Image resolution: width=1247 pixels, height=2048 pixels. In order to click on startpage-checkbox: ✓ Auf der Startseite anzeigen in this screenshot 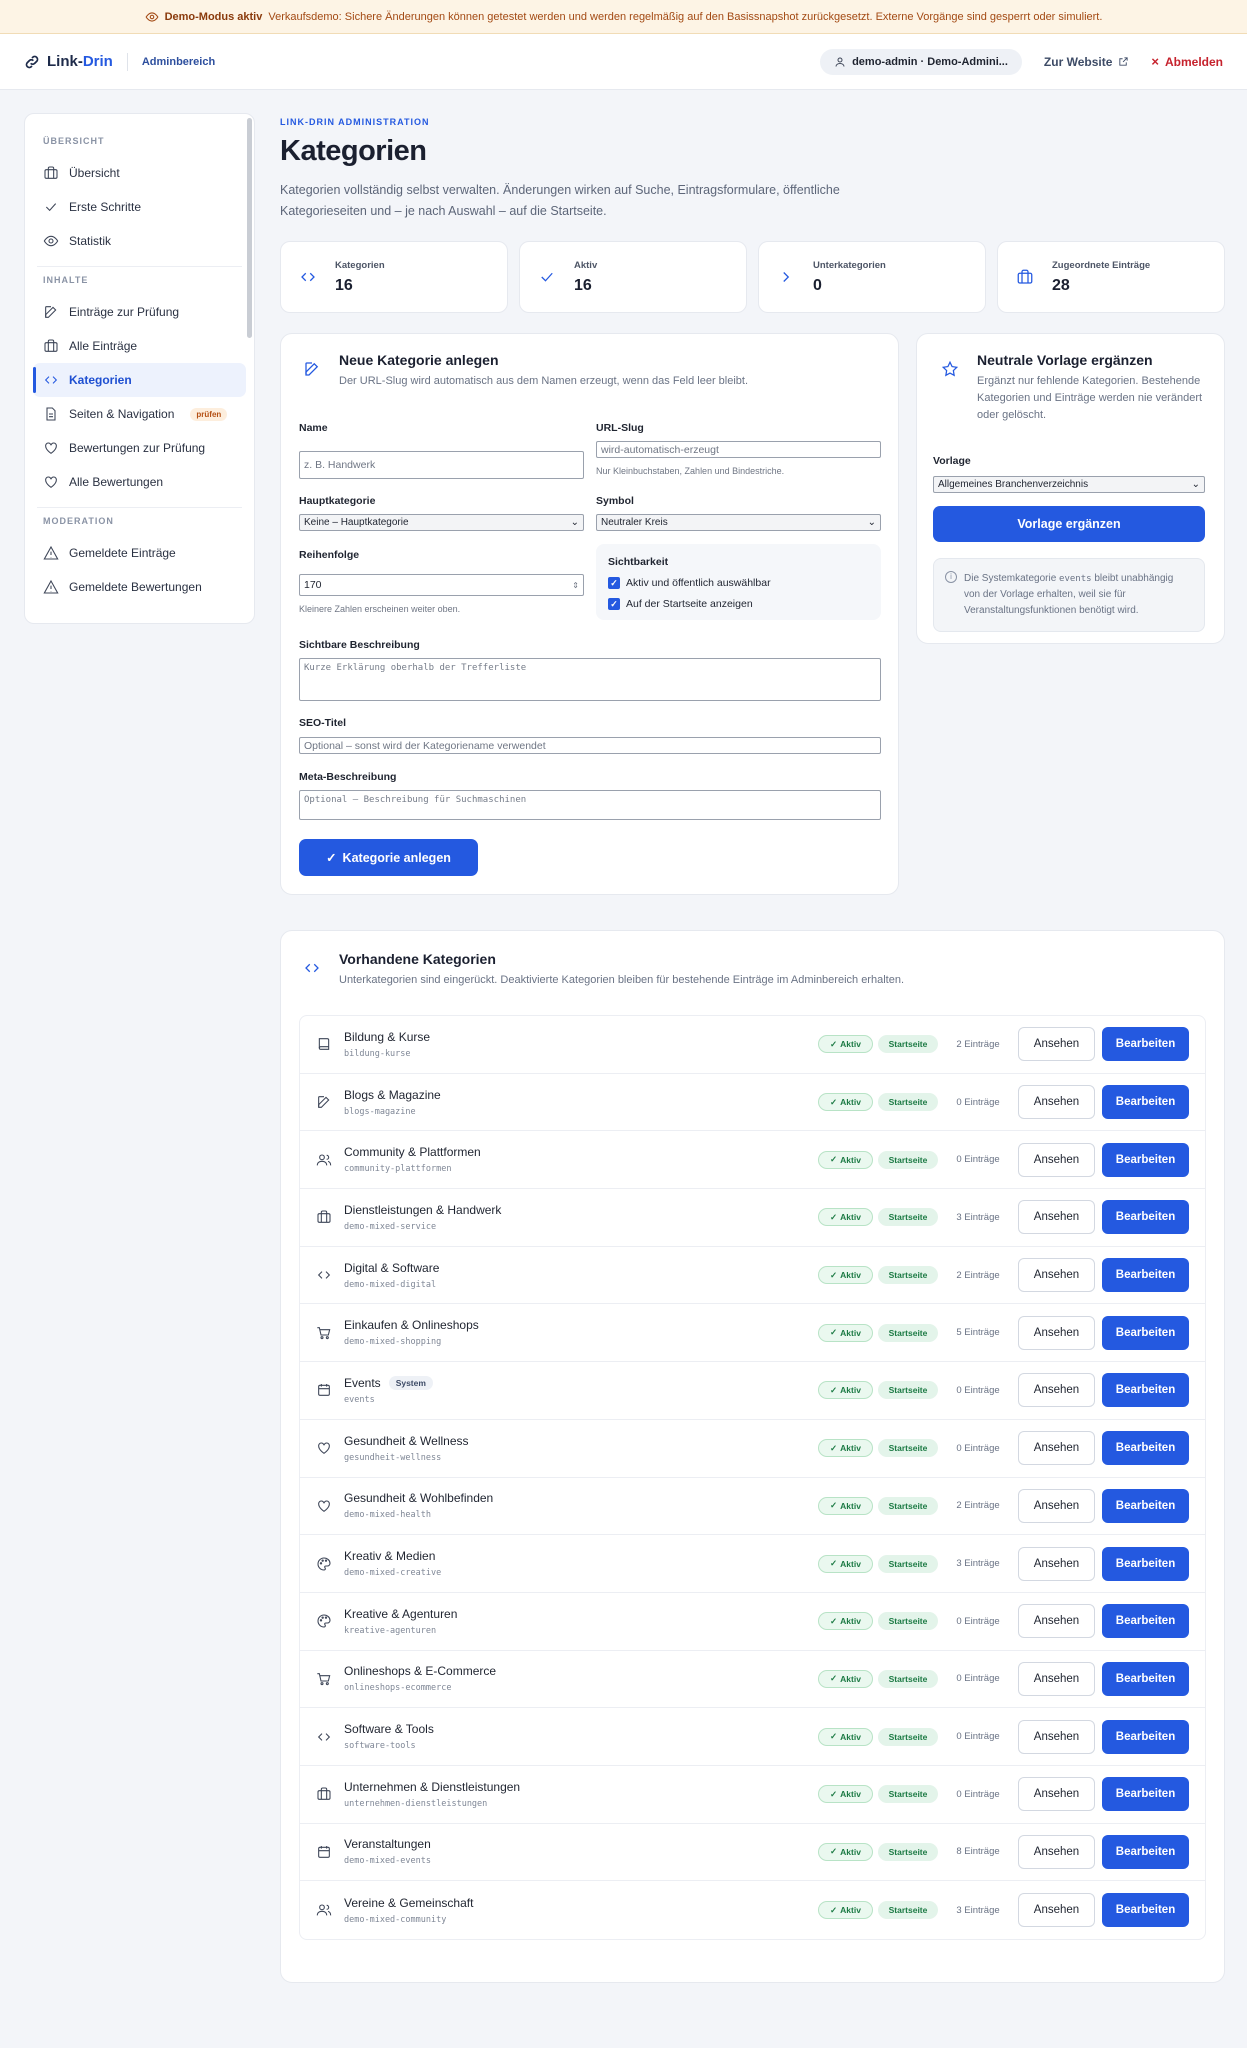, I will do `click(680, 604)`.